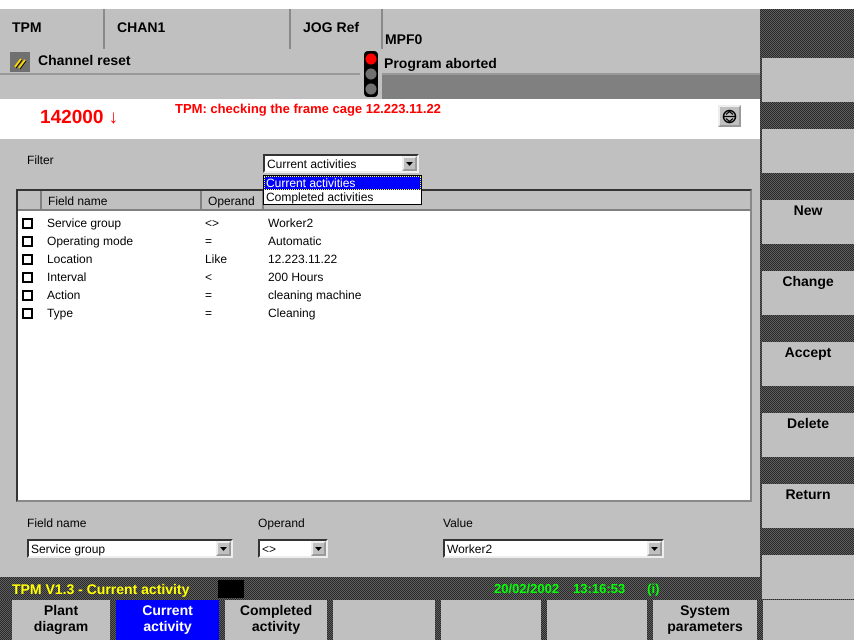 The height and width of the screenshot is (640, 854). What do you see at coordinates (808, 364) in the screenshot?
I see `softkey: Accept` at bounding box center [808, 364].